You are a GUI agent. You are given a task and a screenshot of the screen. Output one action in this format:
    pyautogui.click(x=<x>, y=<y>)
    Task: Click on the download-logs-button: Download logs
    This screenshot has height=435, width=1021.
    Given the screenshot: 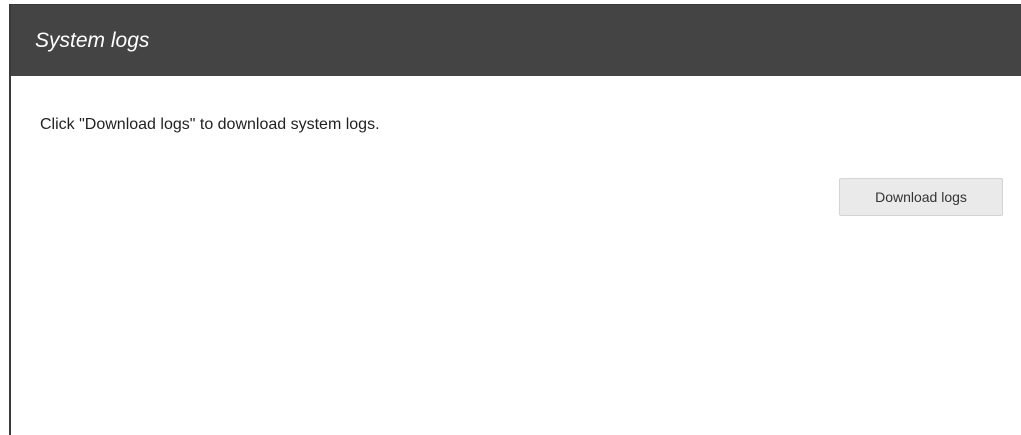 What is the action you would take?
    pyautogui.click(x=921, y=197)
    